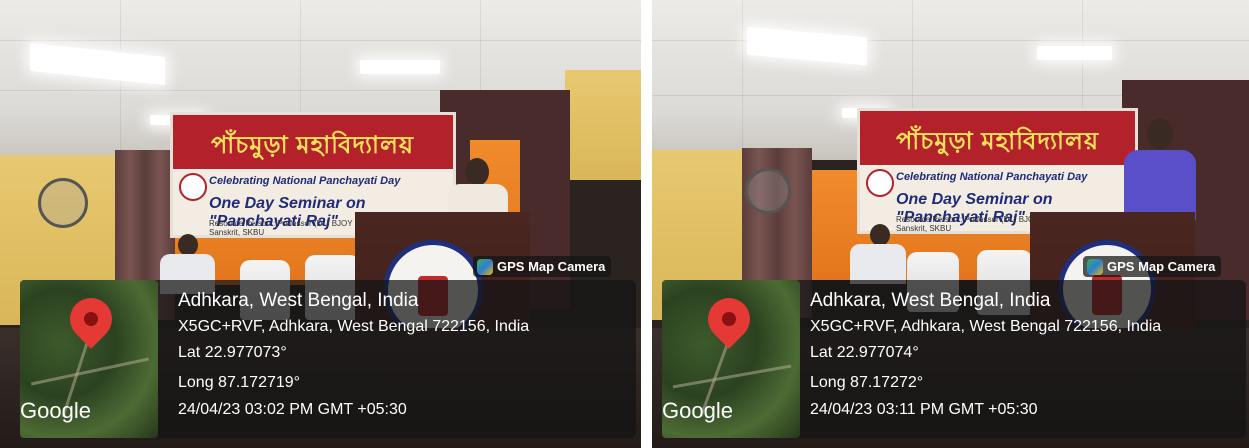 Image resolution: width=1249 pixels, height=448 pixels. What do you see at coordinates (924, 409) in the screenshot?
I see `date-time: 24/04/23 03:11 PM GMT +05:30` at bounding box center [924, 409].